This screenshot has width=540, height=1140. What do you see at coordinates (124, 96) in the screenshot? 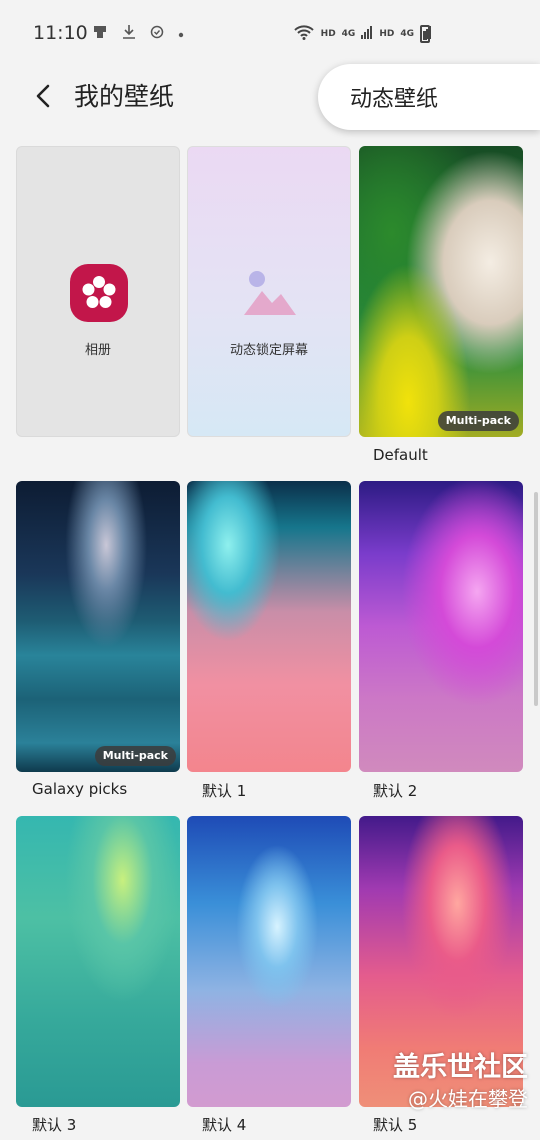
I see `page-title: 我的壁纸` at bounding box center [124, 96].